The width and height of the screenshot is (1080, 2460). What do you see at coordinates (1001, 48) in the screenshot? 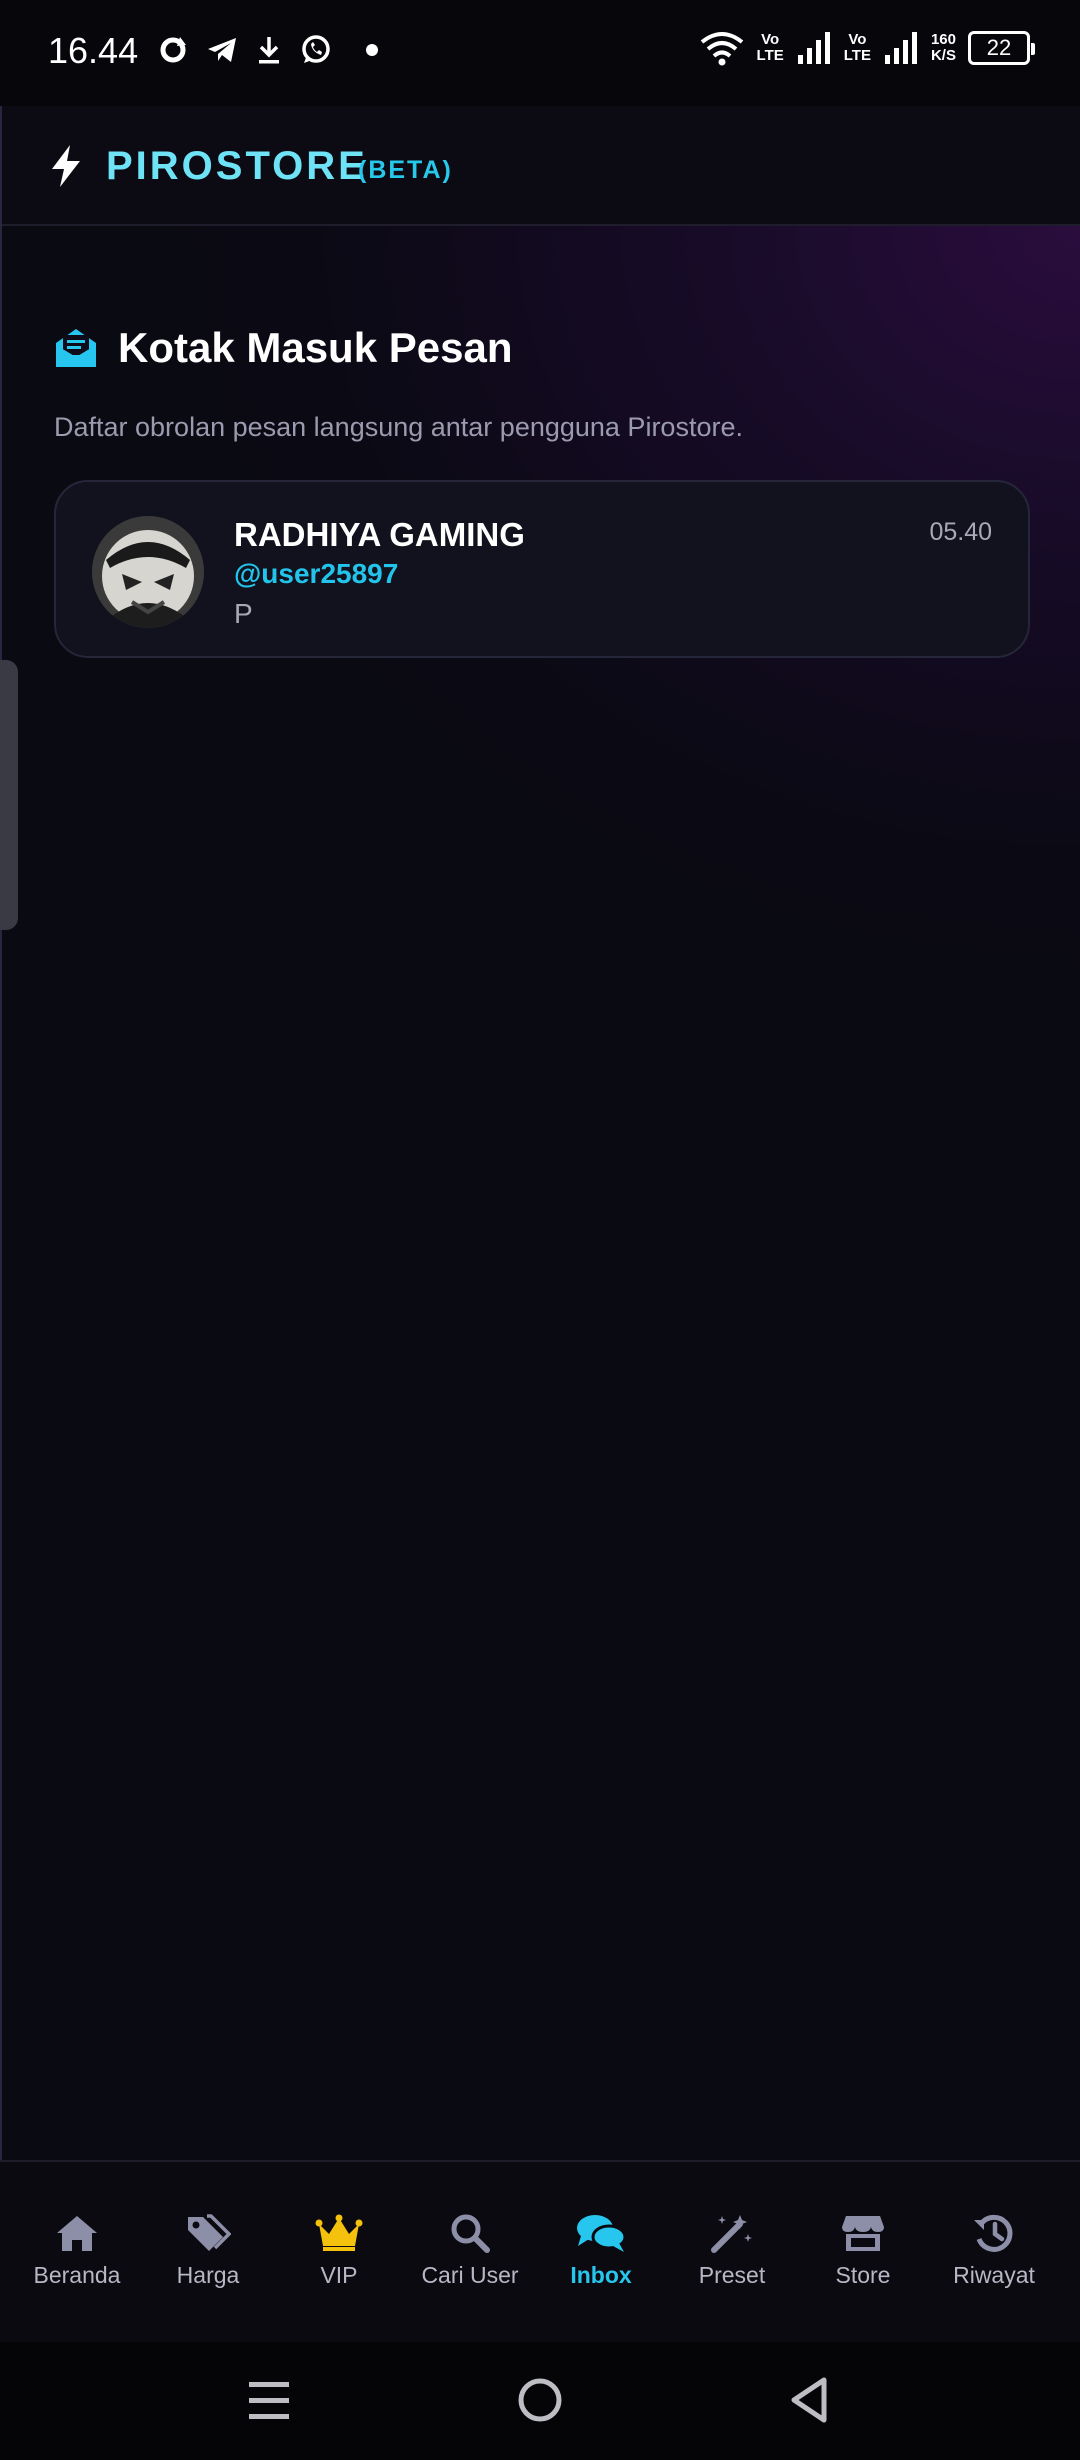
I see `battery-indicator: 22` at bounding box center [1001, 48].